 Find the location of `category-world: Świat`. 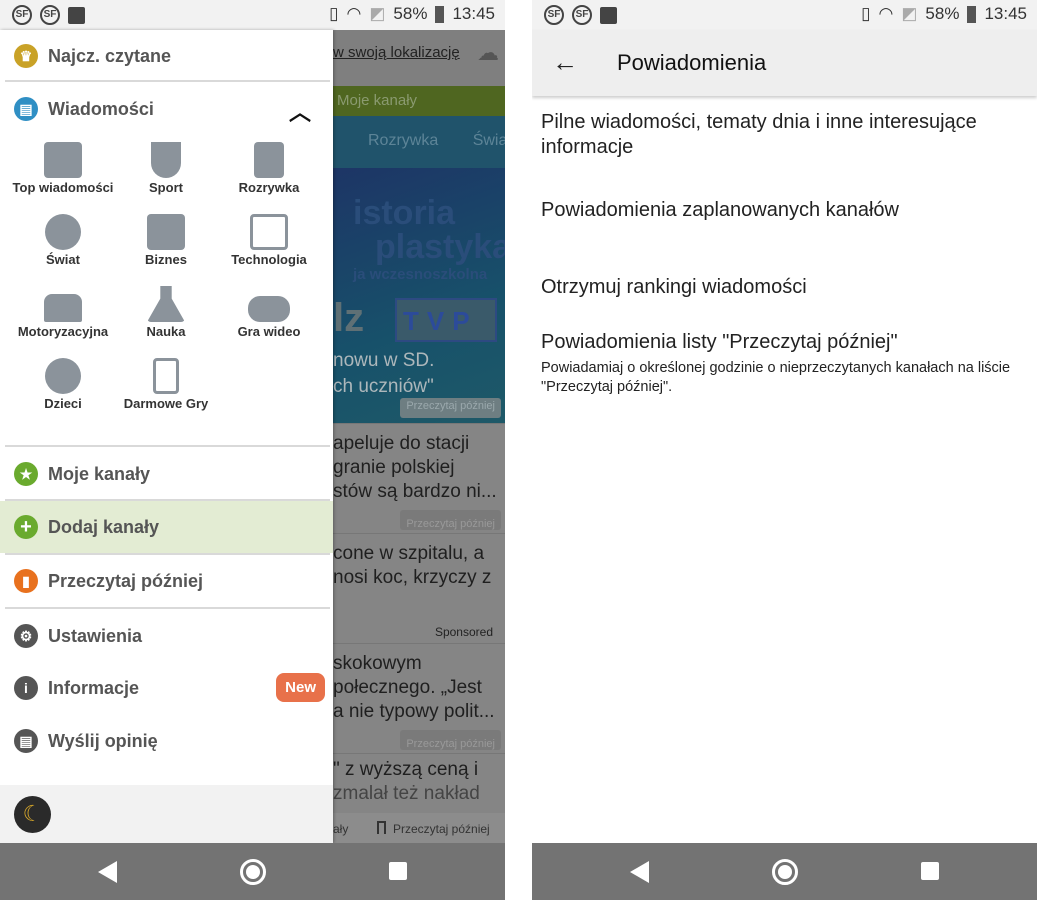

category-world: Świat is located at coordinates (63, 241).